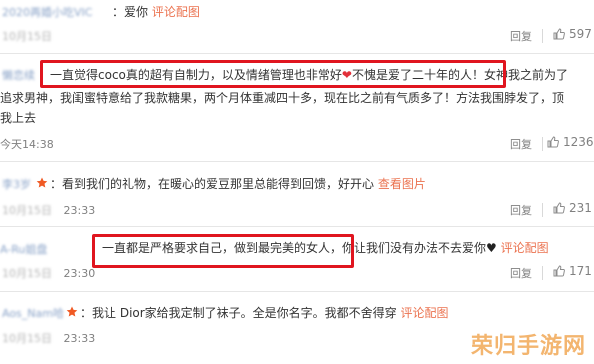 The image size is (594, 364). What do you see at coordinates (580, 208) in the screenshot?
I see `like-count: 231` at bounding box center [580, 208].